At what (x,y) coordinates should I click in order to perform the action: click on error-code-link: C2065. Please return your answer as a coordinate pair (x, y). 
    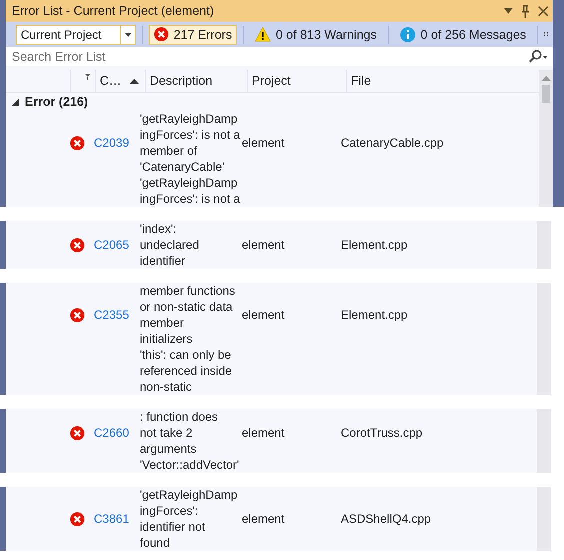
    Looking at the image, I should click on (112, 245).